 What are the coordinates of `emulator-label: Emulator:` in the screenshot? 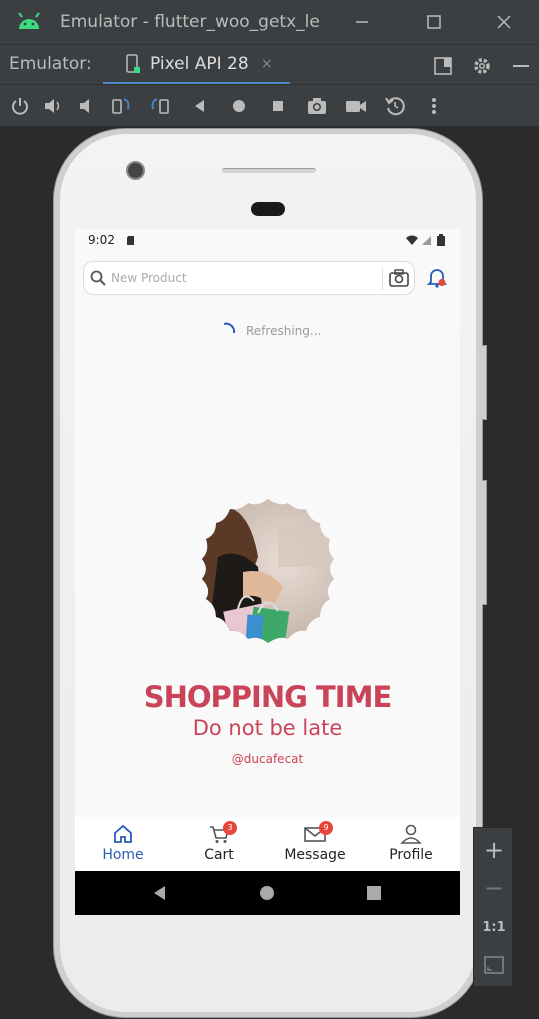 It's located at (50, 64).